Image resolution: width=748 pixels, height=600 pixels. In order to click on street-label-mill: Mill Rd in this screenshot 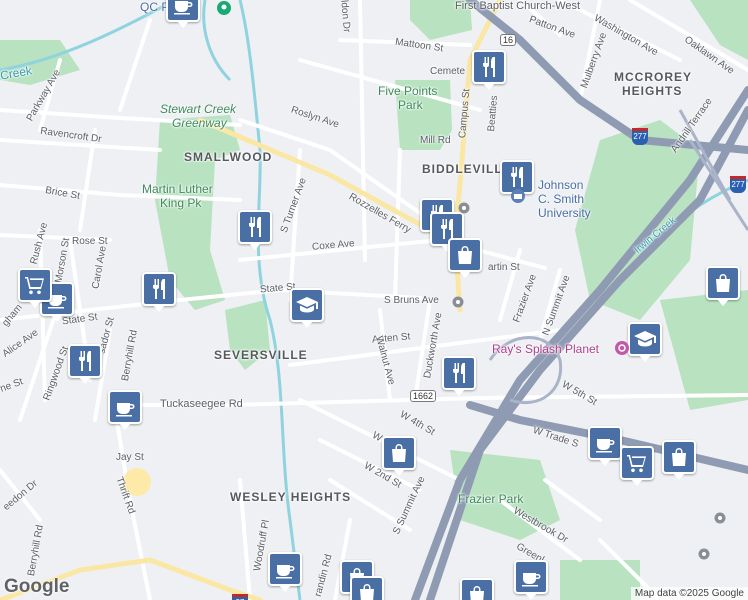, I will do `click(435, 140)`.